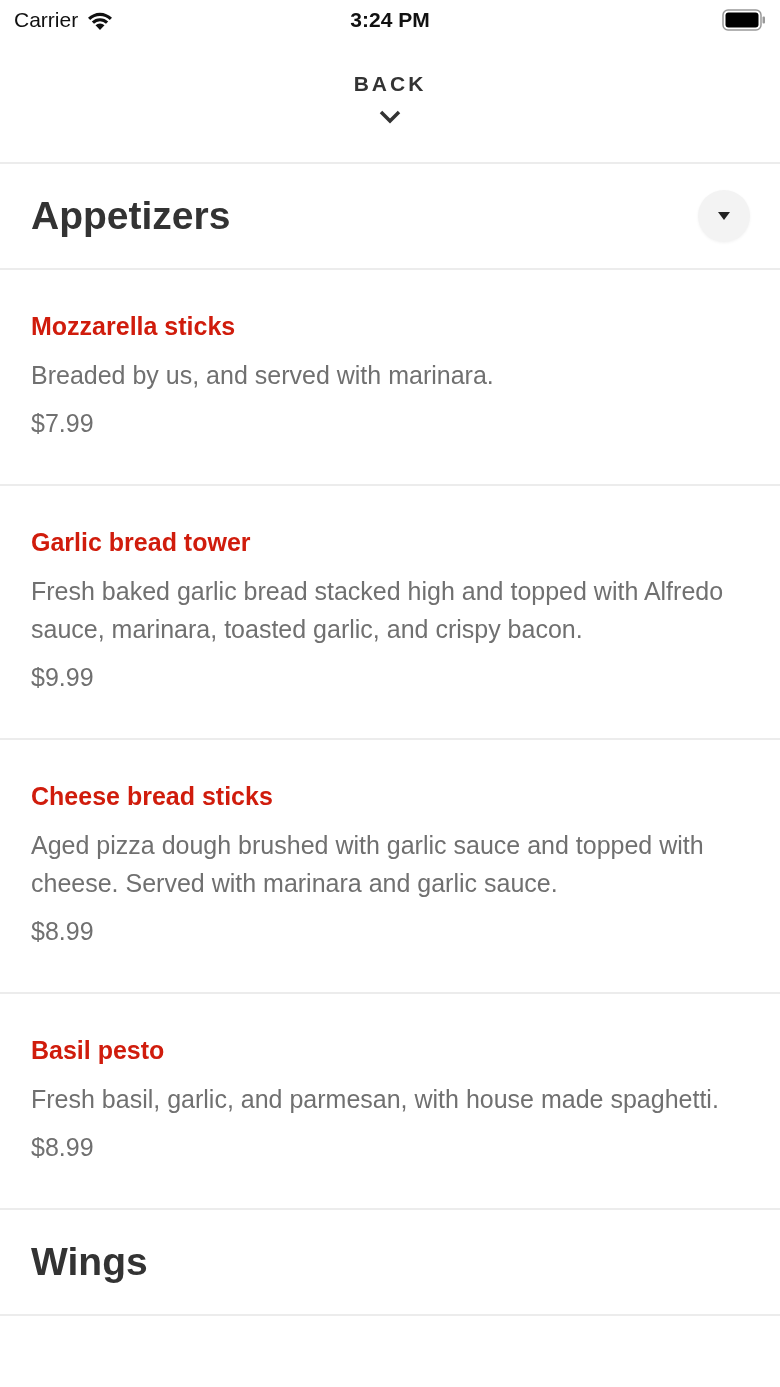 The height and width of the screenshot is (1387, 780). What do you see at coordinates (381, 796) in the screenshot?
I see `item-name: Cheese bread sticks` at bounding box center [381, 796].